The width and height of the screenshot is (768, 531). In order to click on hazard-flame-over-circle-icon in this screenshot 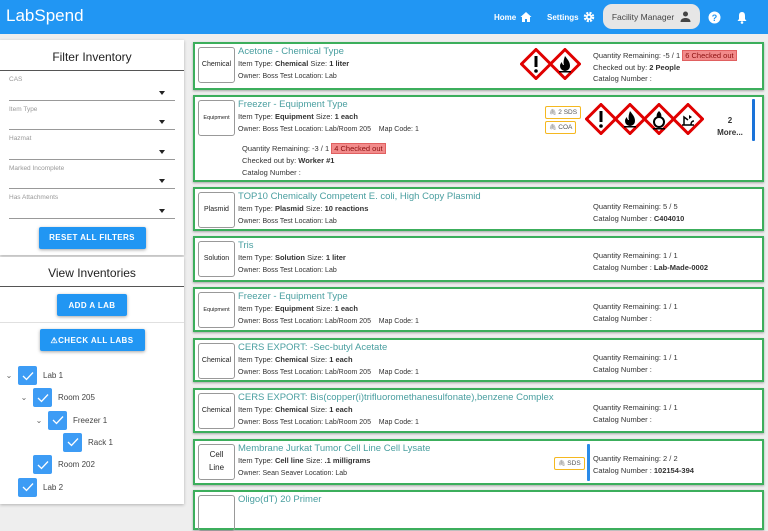, I will do `click(659, 119)`.